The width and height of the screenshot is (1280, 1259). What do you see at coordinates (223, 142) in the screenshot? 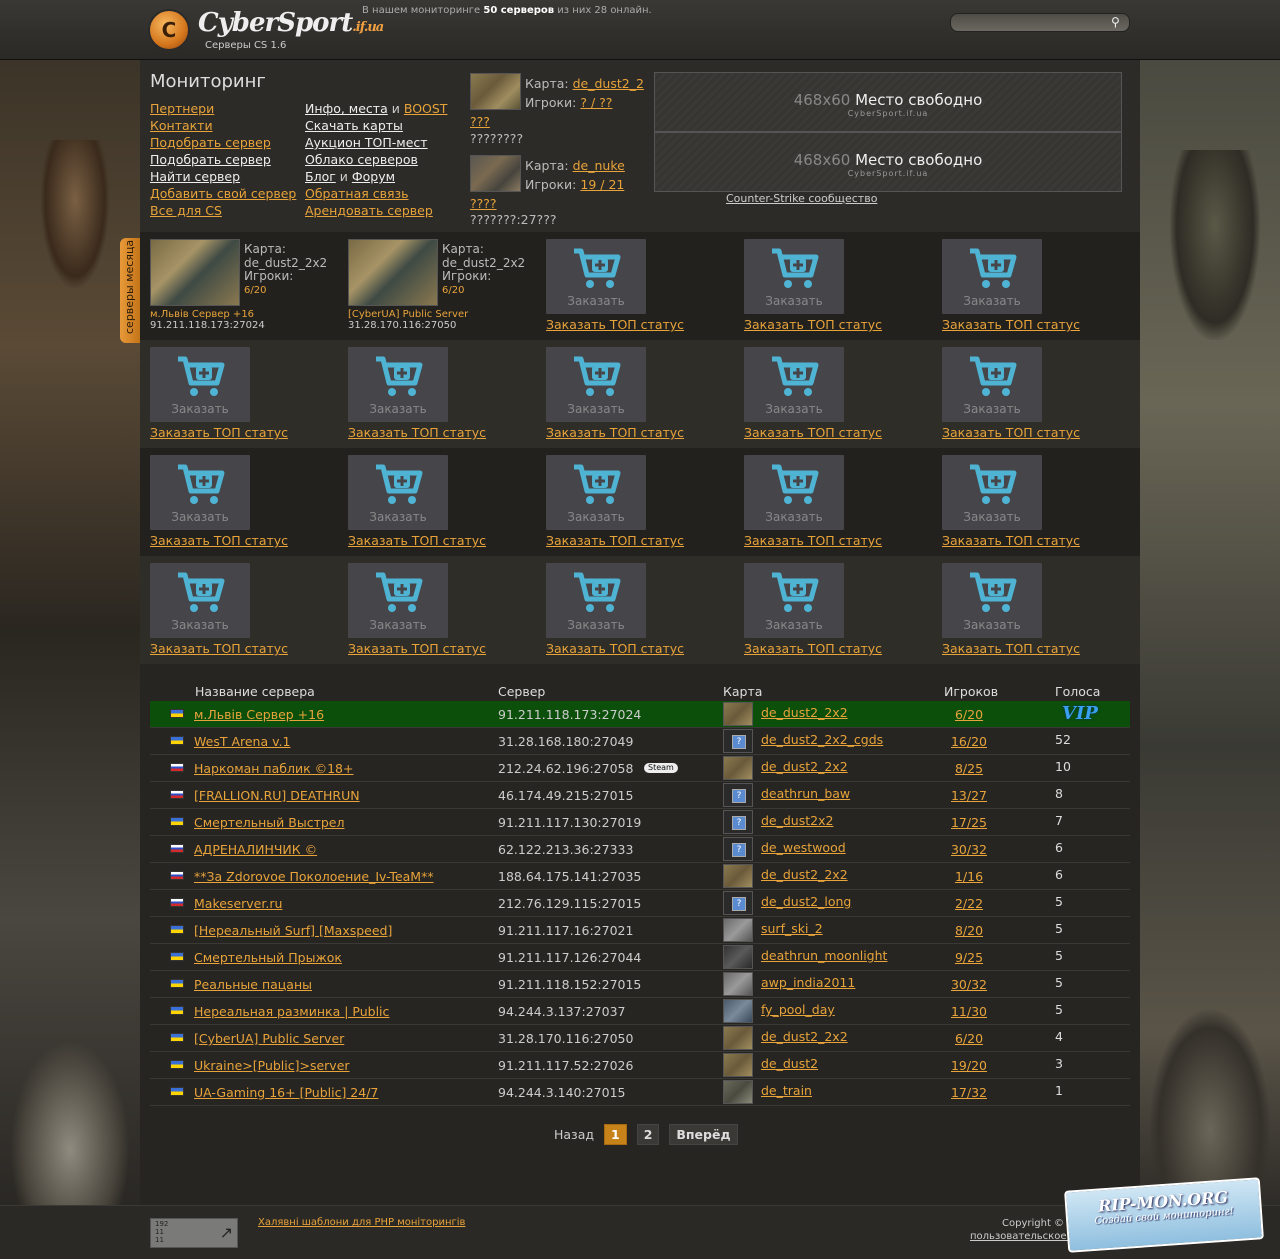
I see `menu-item: Подобрать сервер` at bounding box center [223, 142].